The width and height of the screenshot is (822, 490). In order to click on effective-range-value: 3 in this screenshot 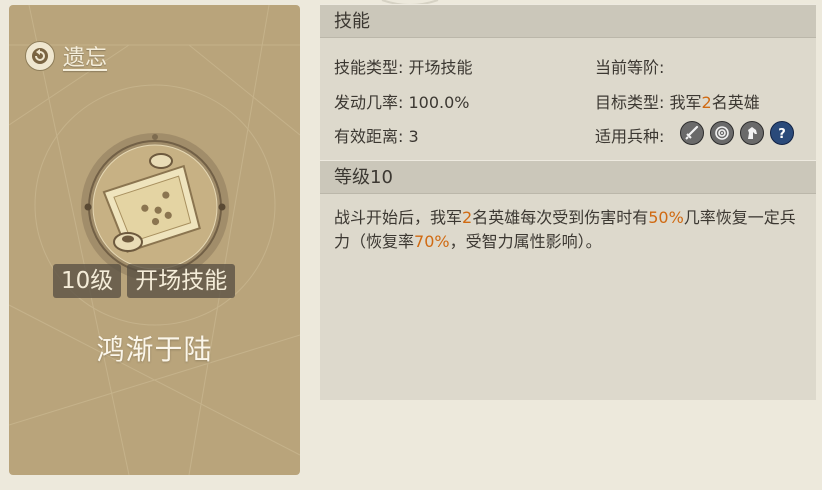, I will do `click(413, 136)`.